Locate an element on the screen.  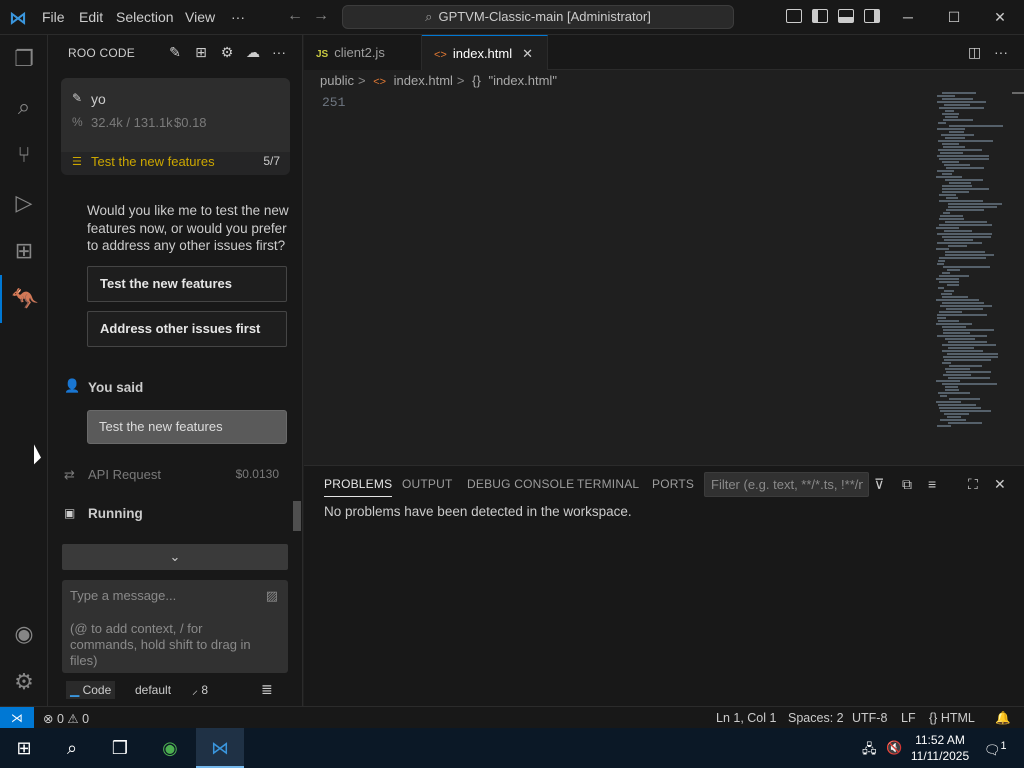
extensions-icon: ⊞ is located at coordinates (24, 251).